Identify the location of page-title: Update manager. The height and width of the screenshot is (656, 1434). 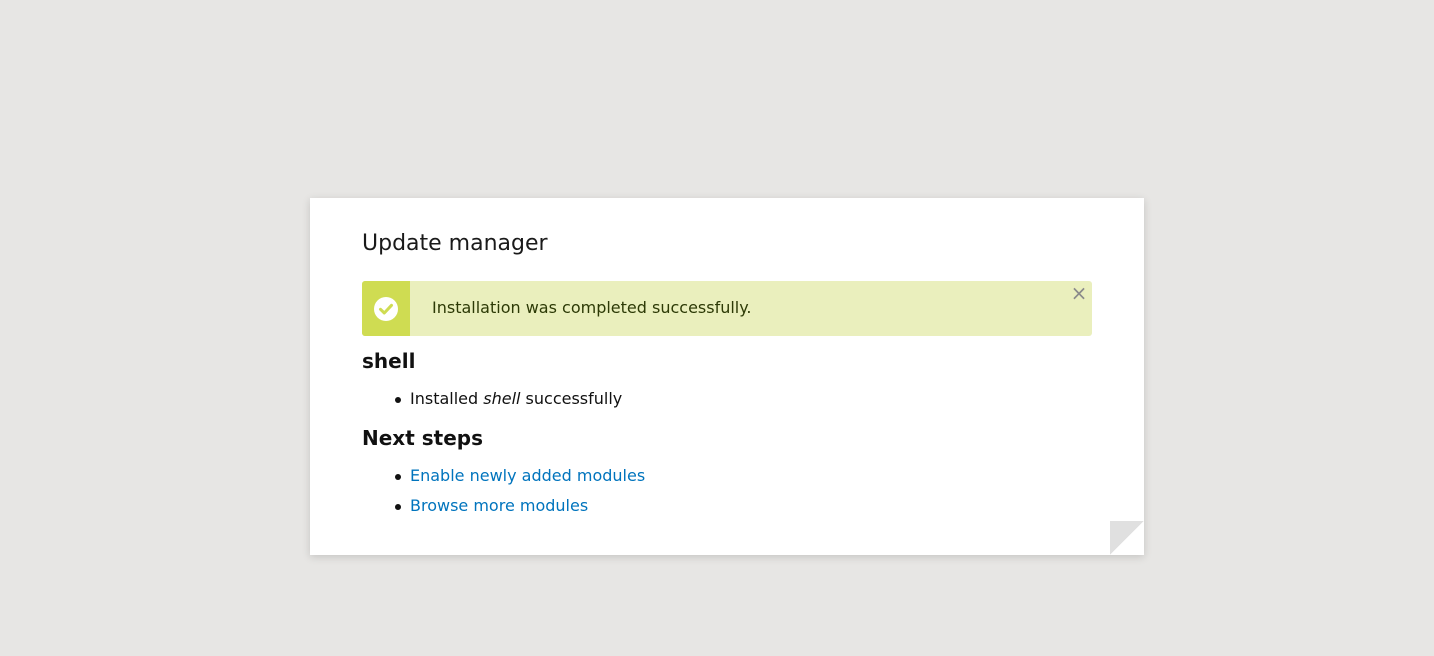
(455, 243).